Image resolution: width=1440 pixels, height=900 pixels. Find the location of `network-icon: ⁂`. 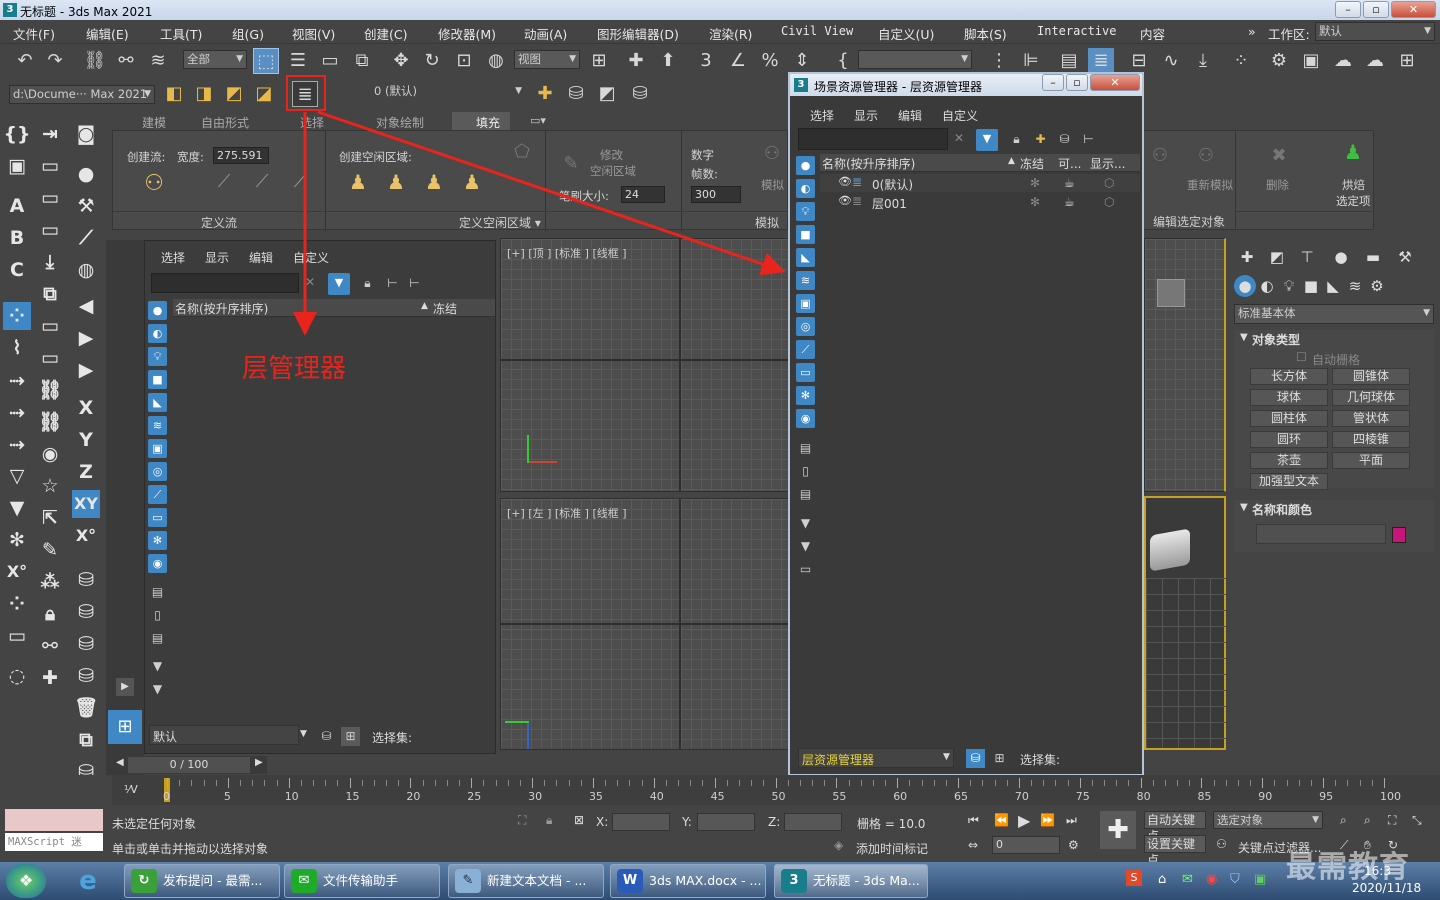

network-icon: ⁂ is located at coordinates (50, 582).